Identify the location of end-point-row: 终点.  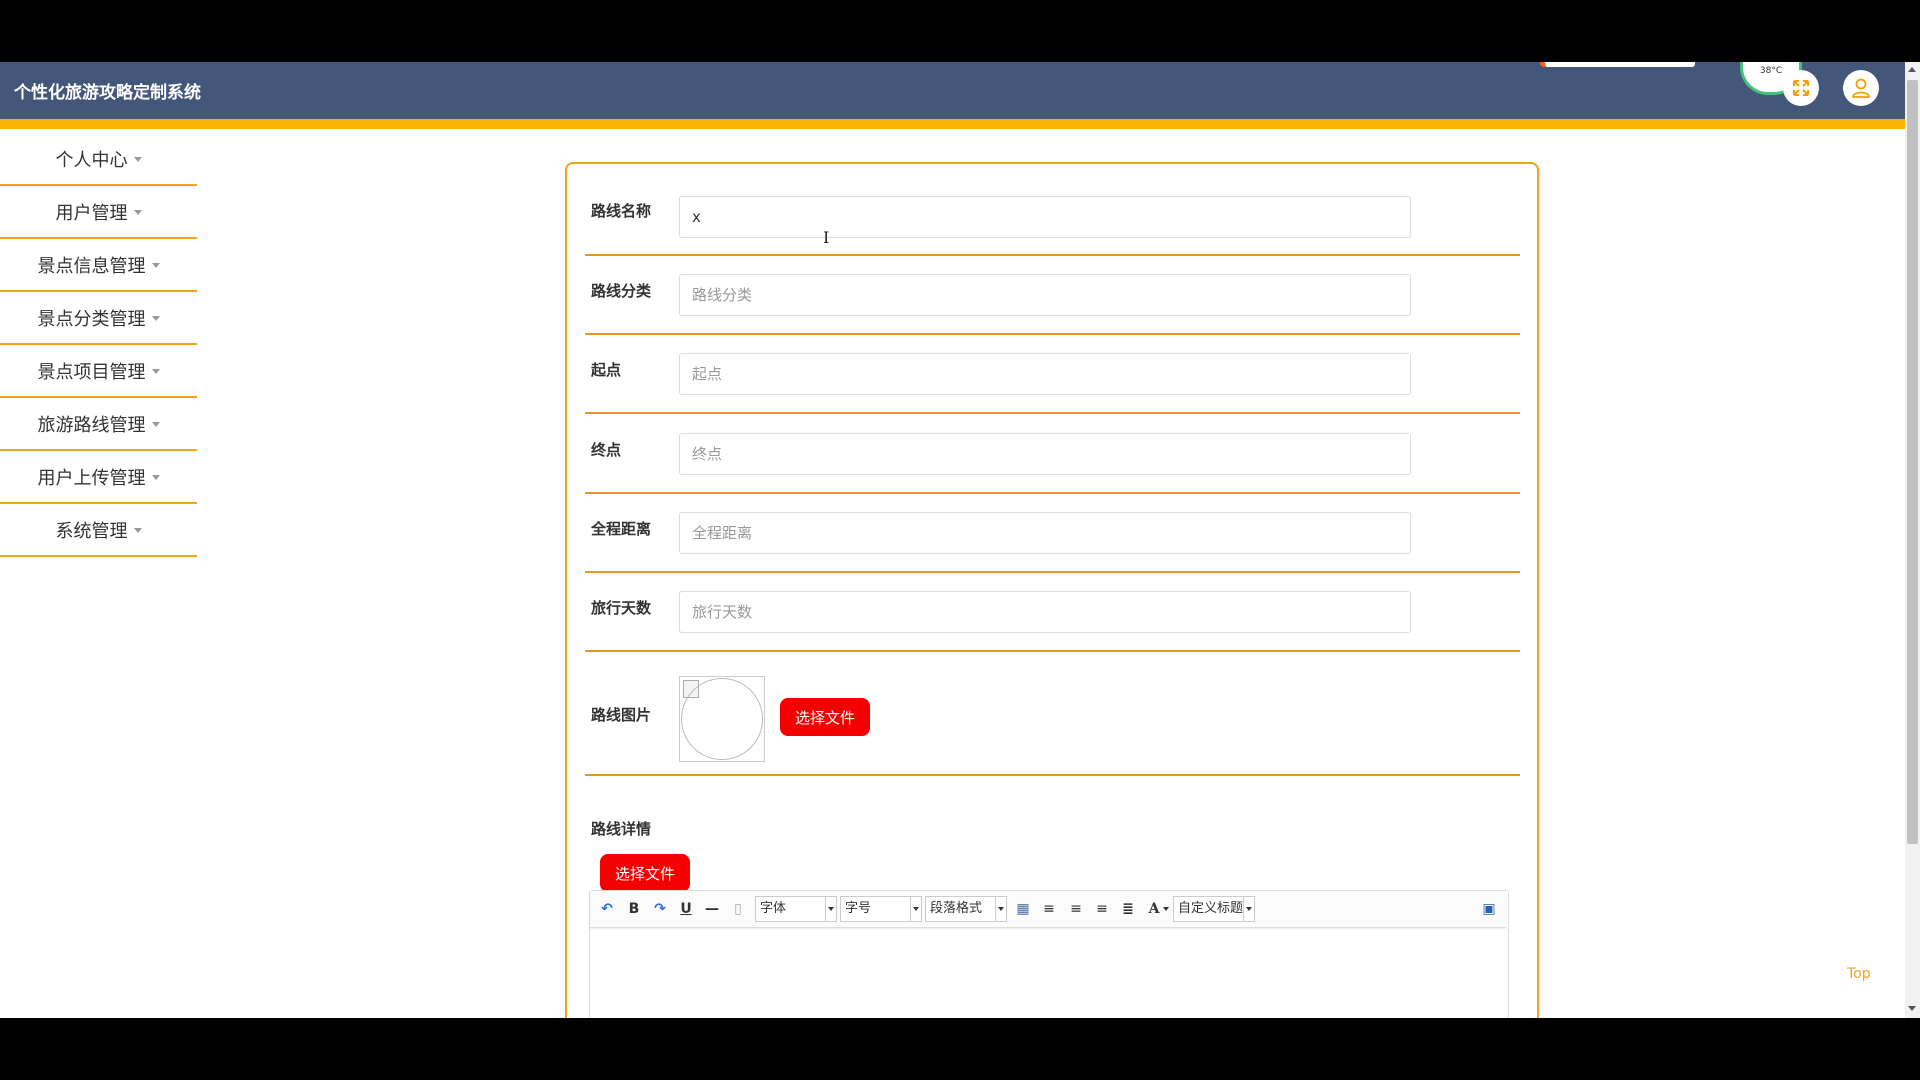
(1052, 454).